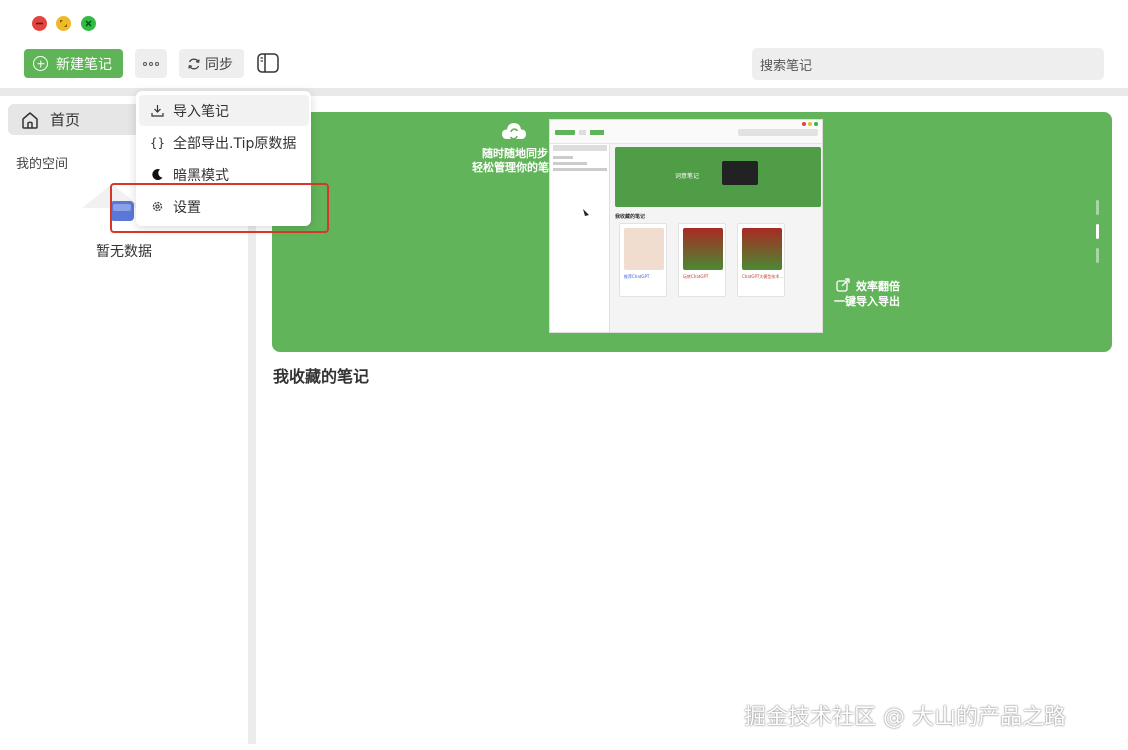 The width and height of the screenshot is (1128, 750). What do you see at coordinates (843, 285) in the screenshot?
I see `export-icon` at bounding box center [843, 285].